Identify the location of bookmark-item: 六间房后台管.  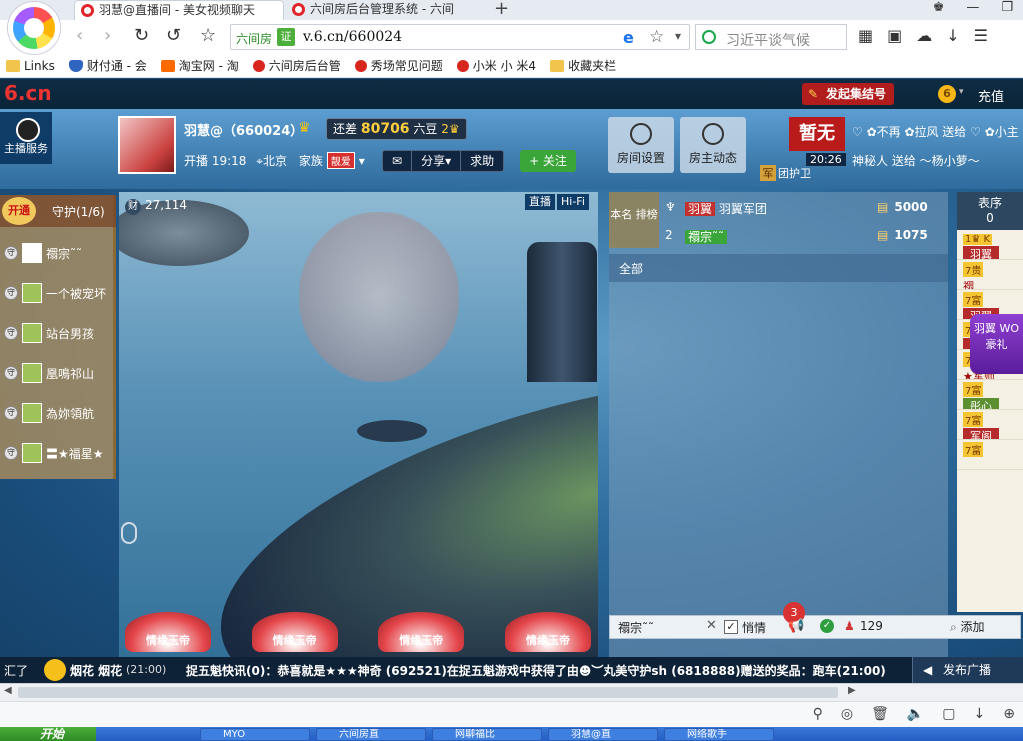
(296, 65).